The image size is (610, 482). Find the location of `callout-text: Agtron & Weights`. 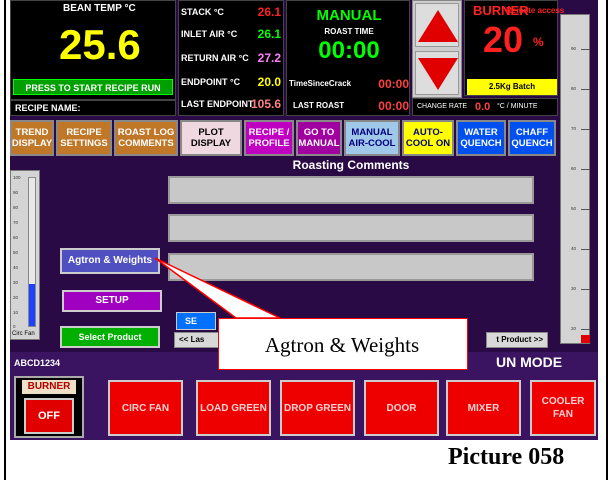

callout-text: Agtron & Weights is located at coordinates (342, 345).